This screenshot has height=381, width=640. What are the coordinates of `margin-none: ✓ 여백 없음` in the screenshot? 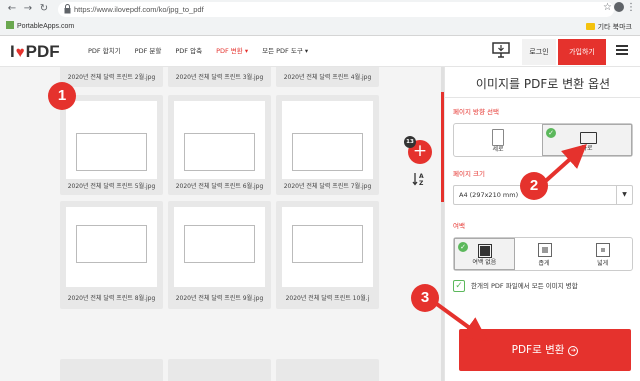 It's located at (484, 254).